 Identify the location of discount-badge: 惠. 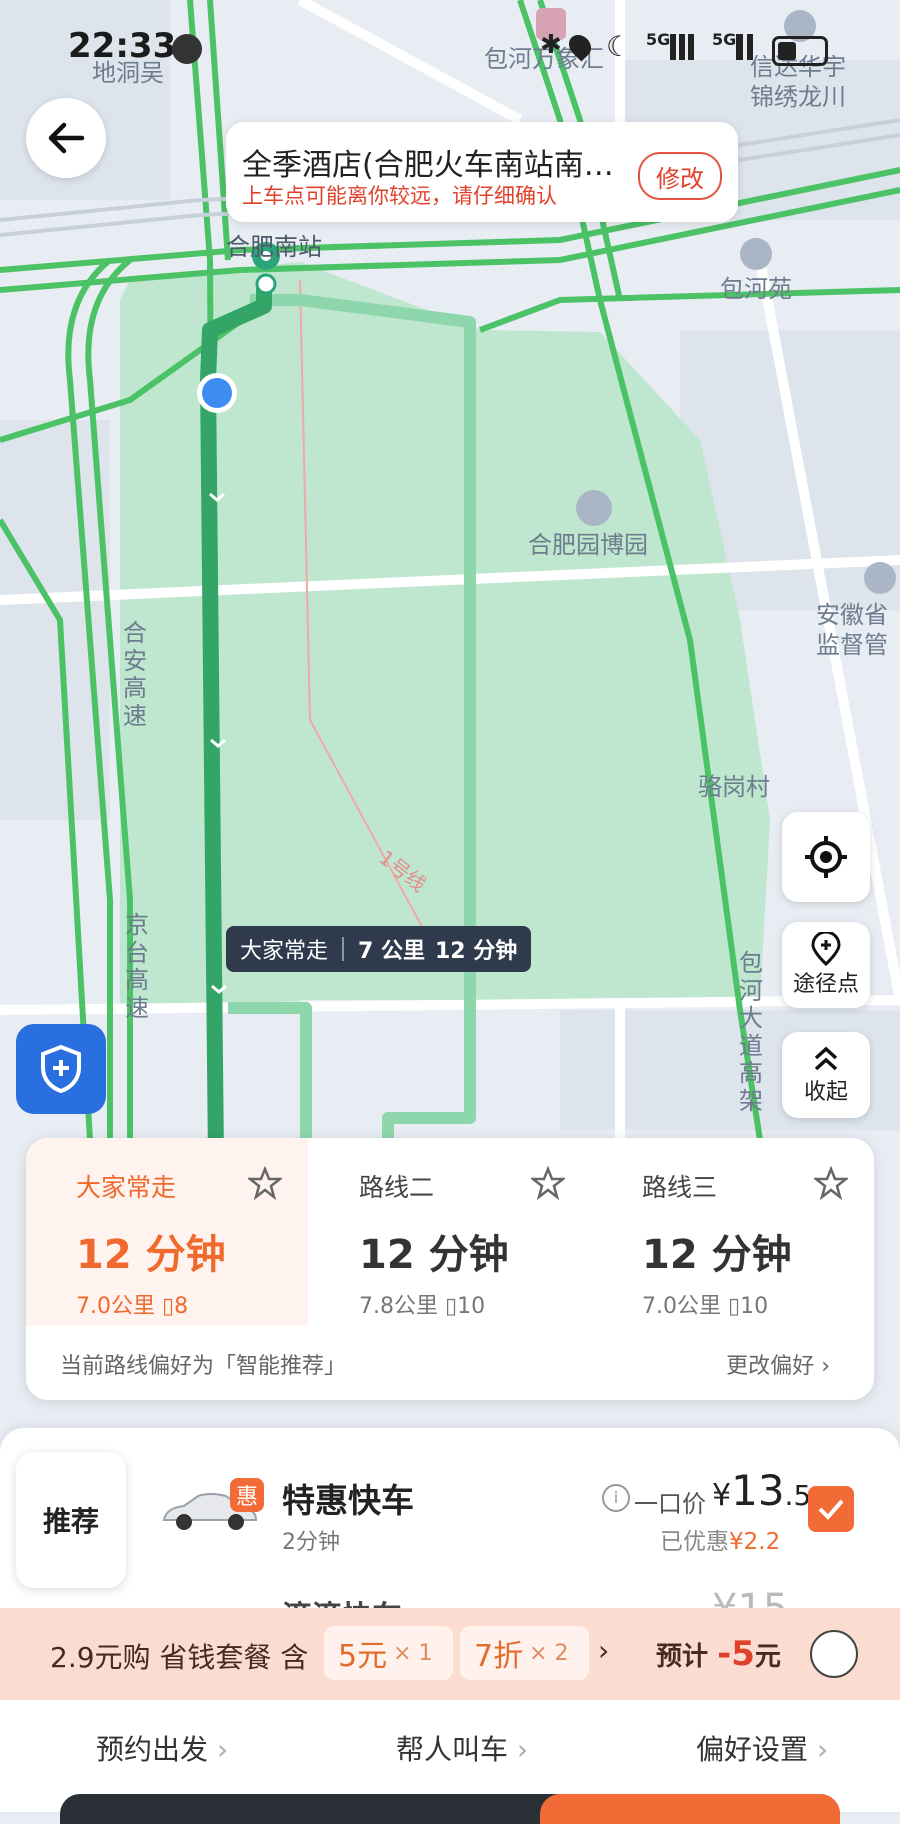
(247, 1495).